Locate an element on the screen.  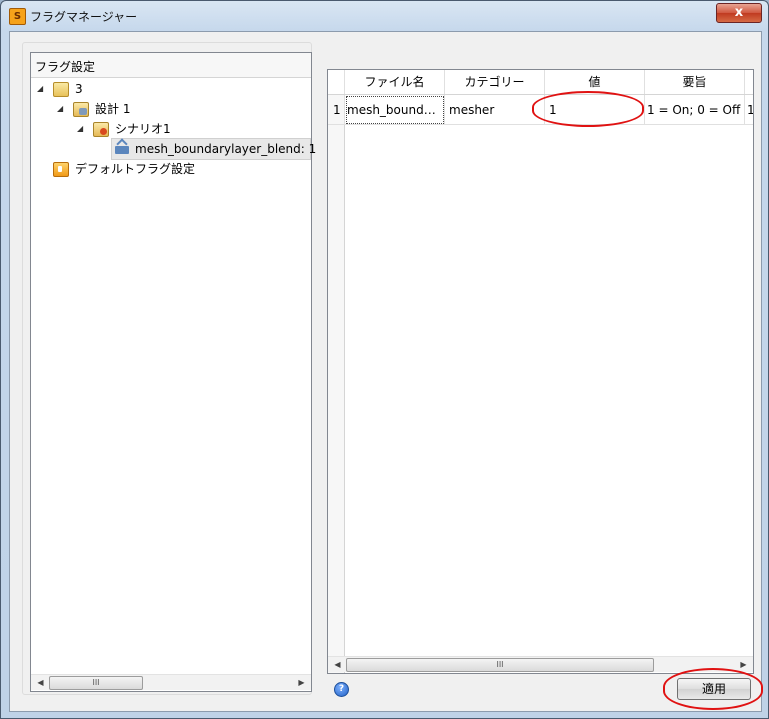
help-icon: ? is located at coordinates (341, 689).